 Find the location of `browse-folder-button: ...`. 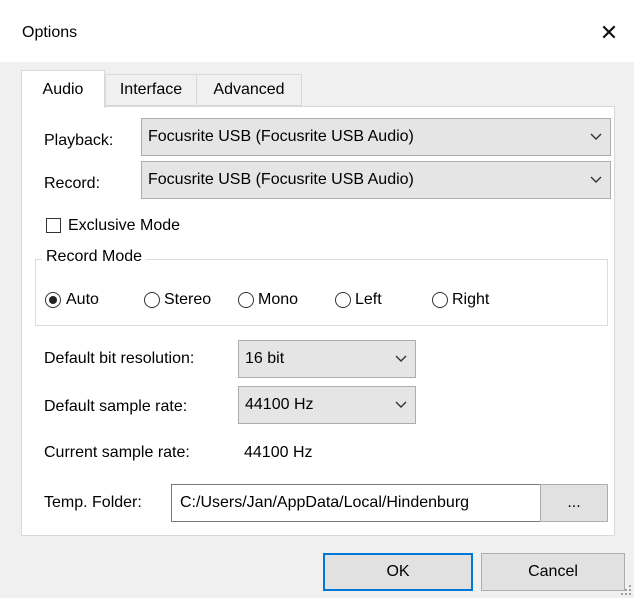

browse-folder-button: ... is located at coordinates (574, 503).